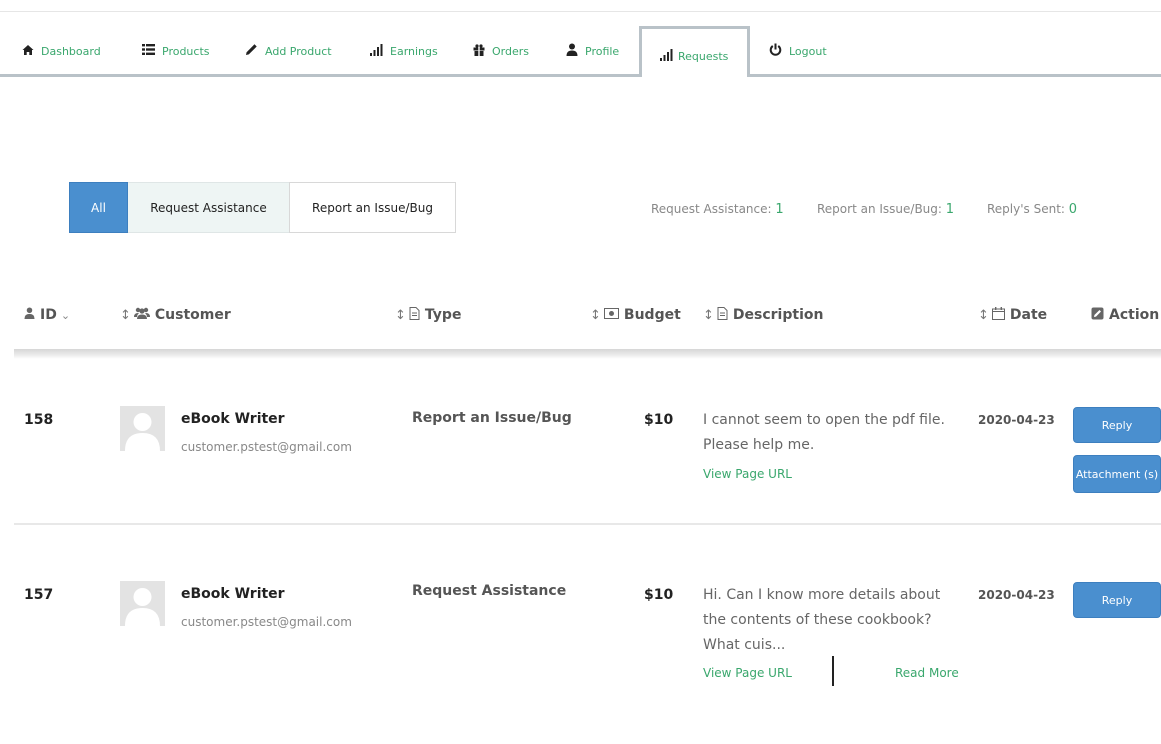 This screenshot has height=744, width=1161. I want to click on money-icon, so click(611, 315).